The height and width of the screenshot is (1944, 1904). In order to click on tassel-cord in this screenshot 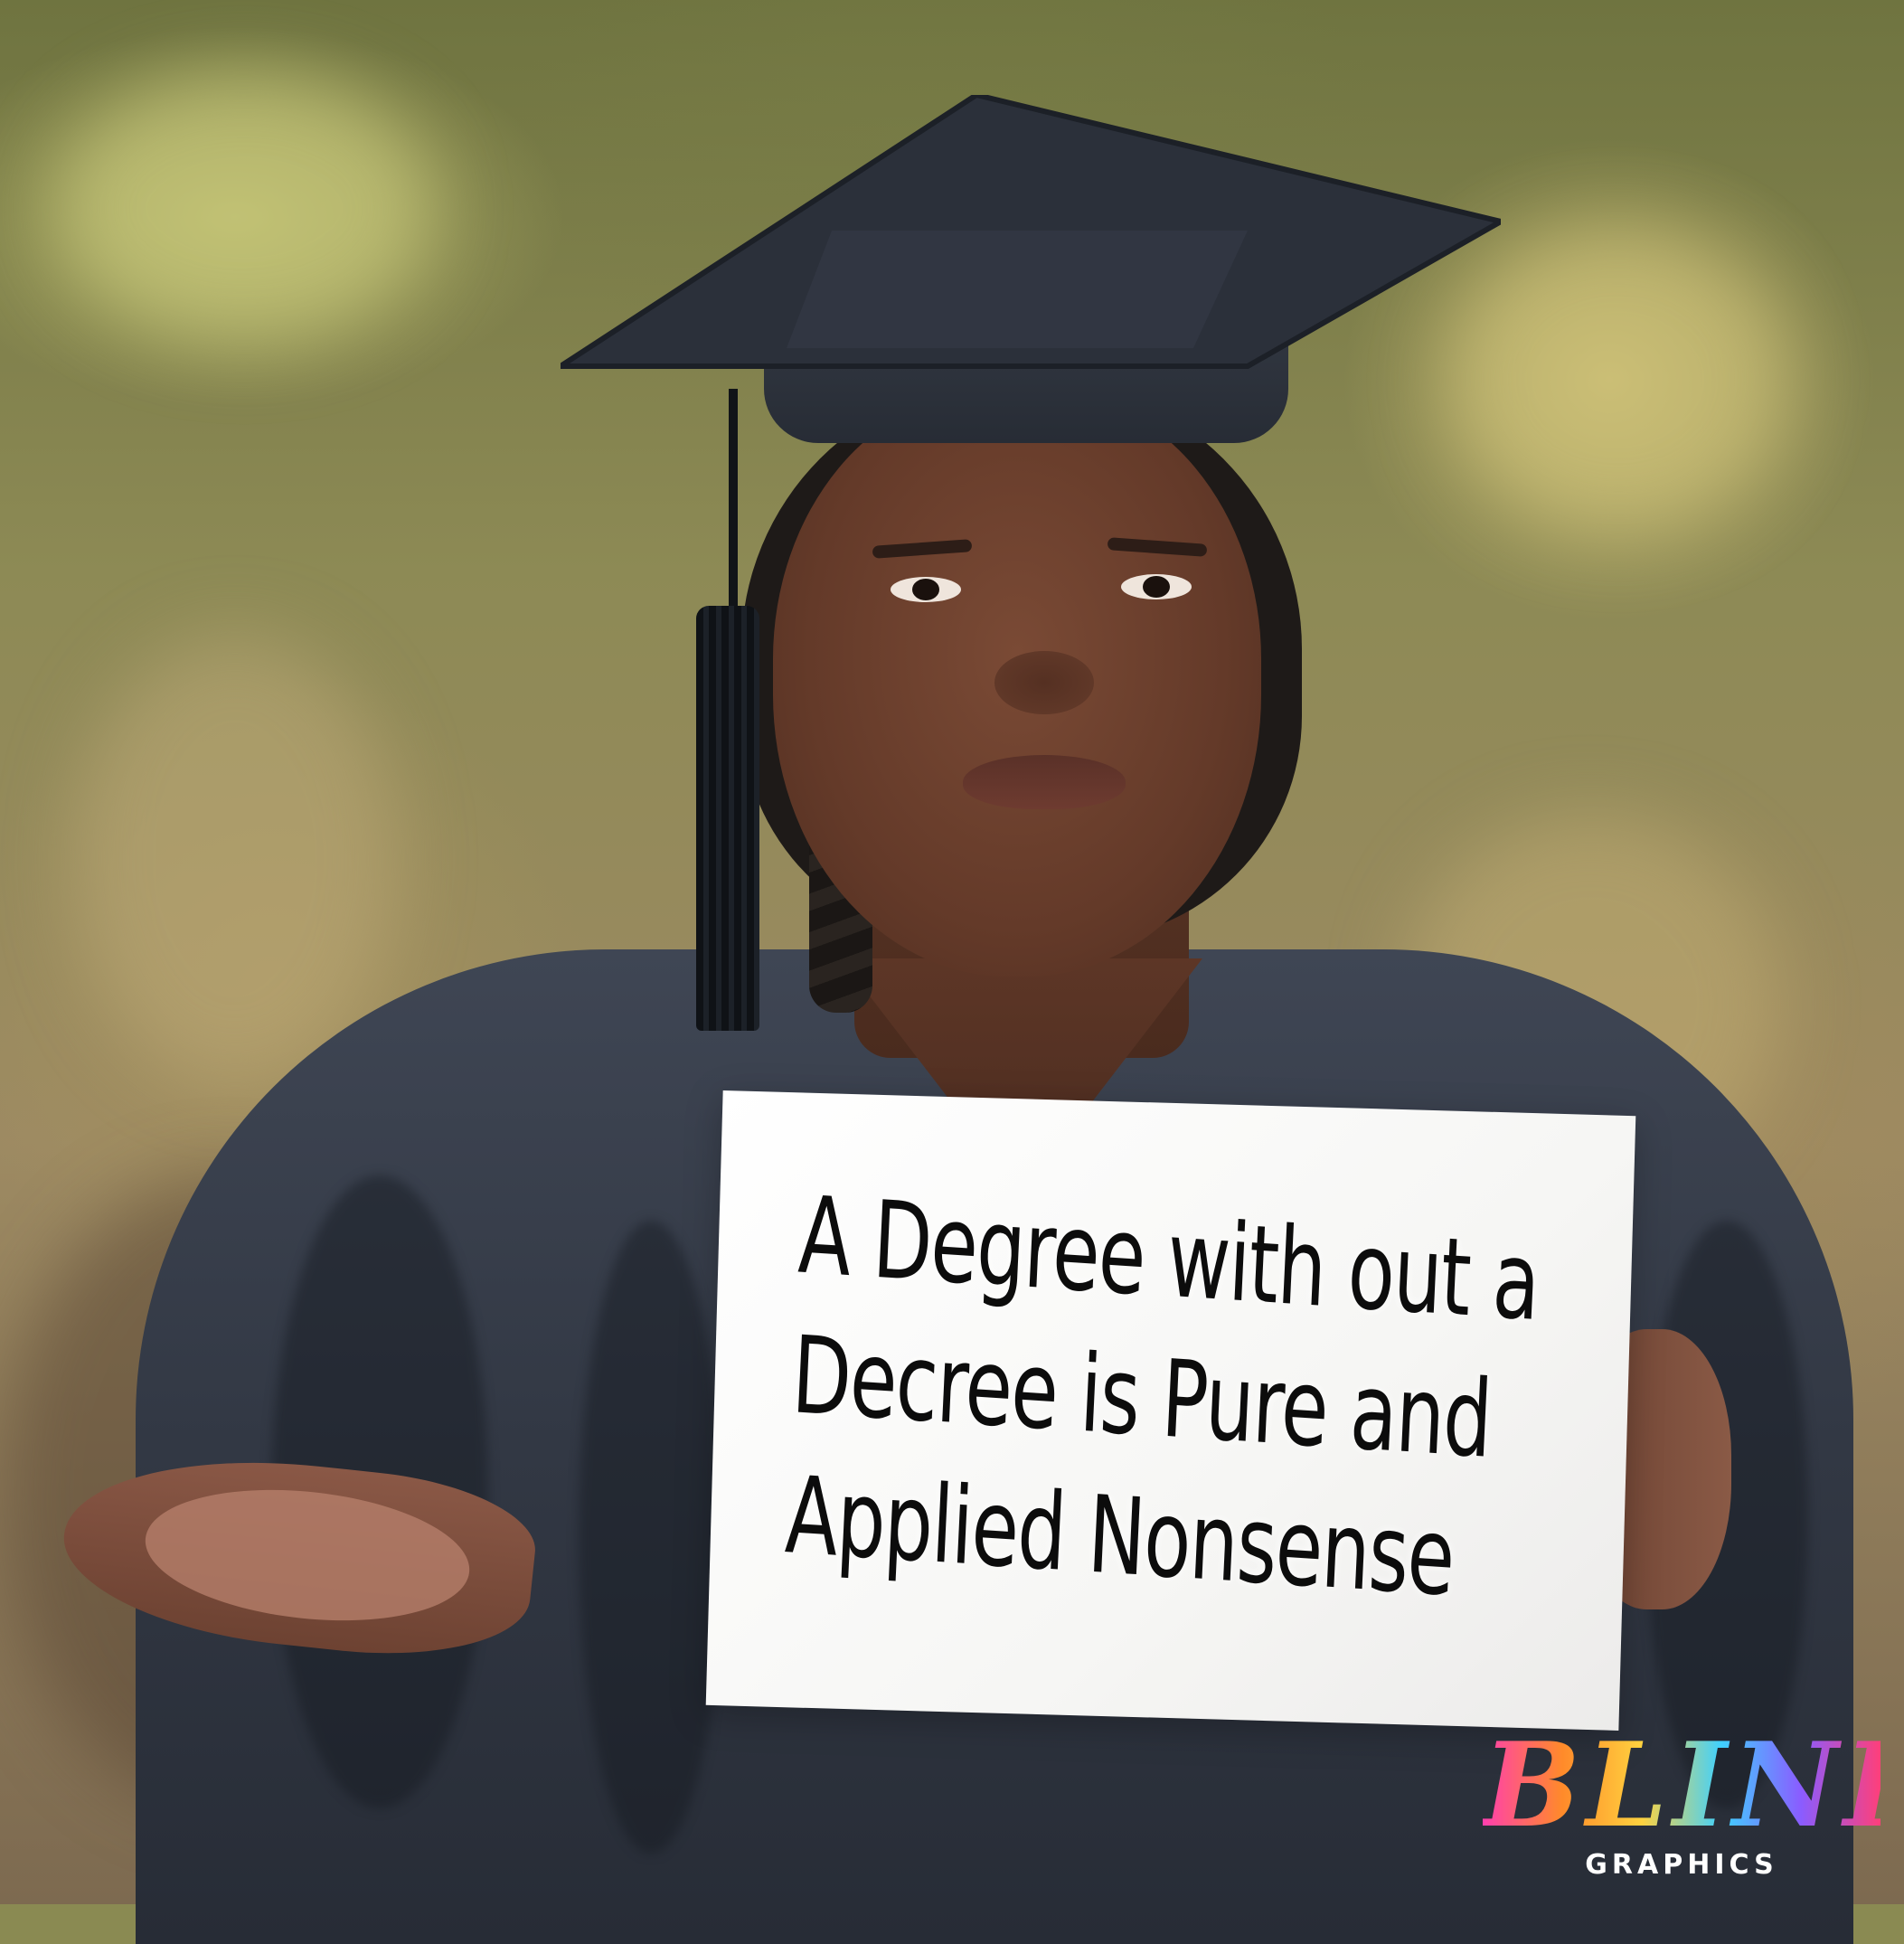, I will do `click(733, 507)`.